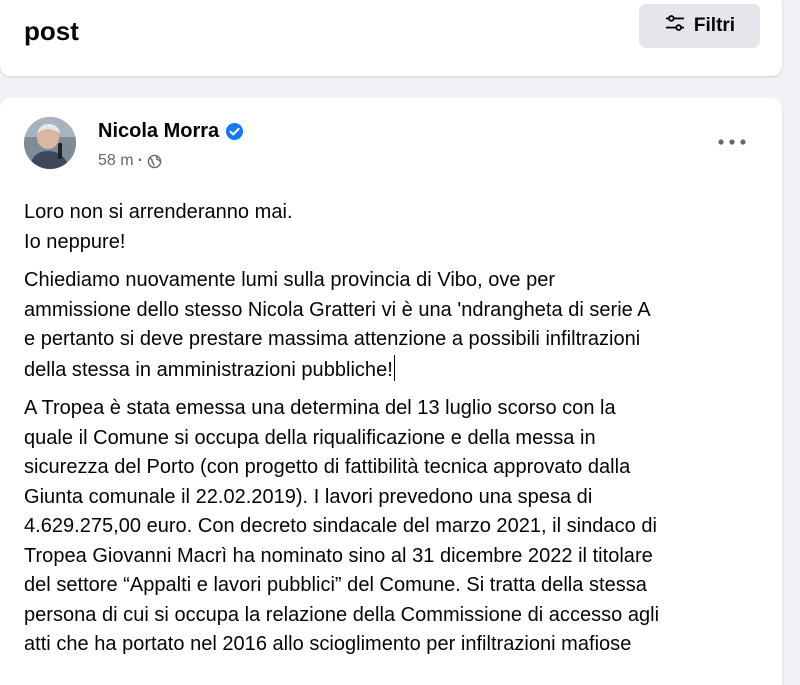 This screenshot has height=685, width=800. Describe the element at coordinates (159, 131) in the screenshot. I see `author-name-label: Nicola Morra` at that location.